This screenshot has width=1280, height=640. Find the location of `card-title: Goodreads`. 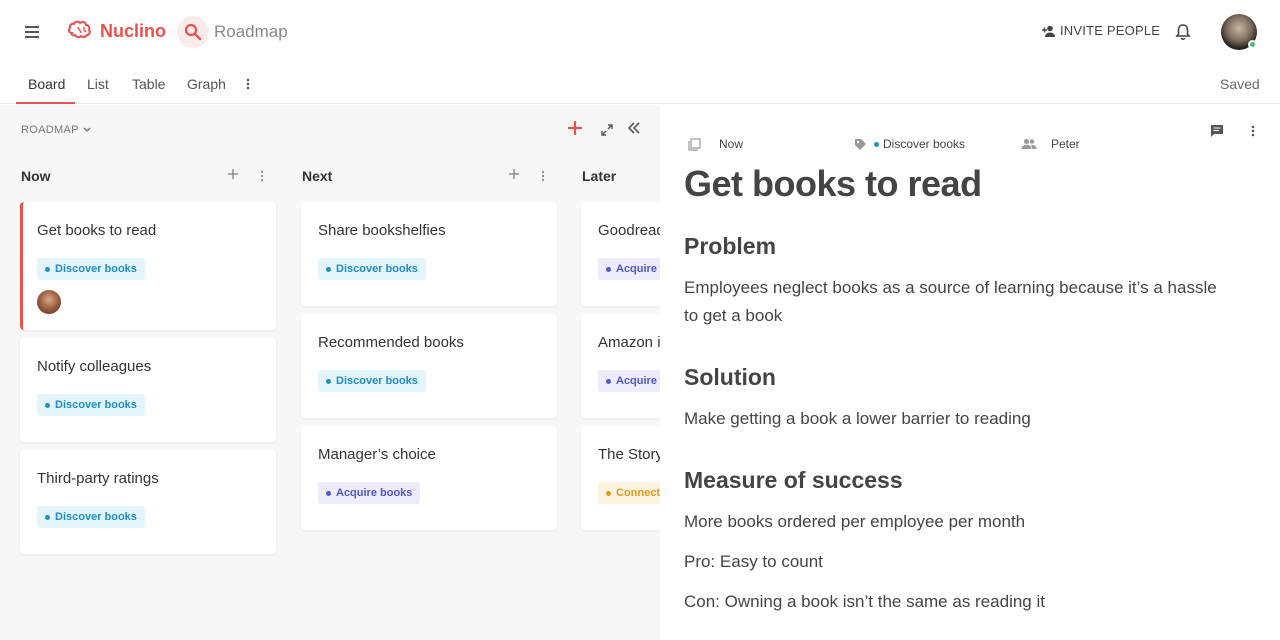

card-title: Goodreads is located at coordinates (629, 230).